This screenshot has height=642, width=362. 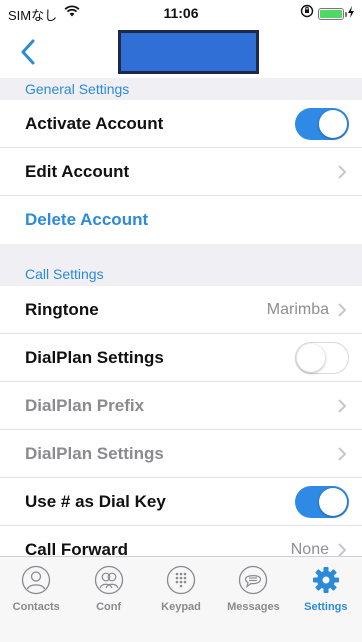 What do you see at coordinates (95, 501) in the screenshot?
I see `row-label: Use # as Dial Key` at bounding box center [95, 501].